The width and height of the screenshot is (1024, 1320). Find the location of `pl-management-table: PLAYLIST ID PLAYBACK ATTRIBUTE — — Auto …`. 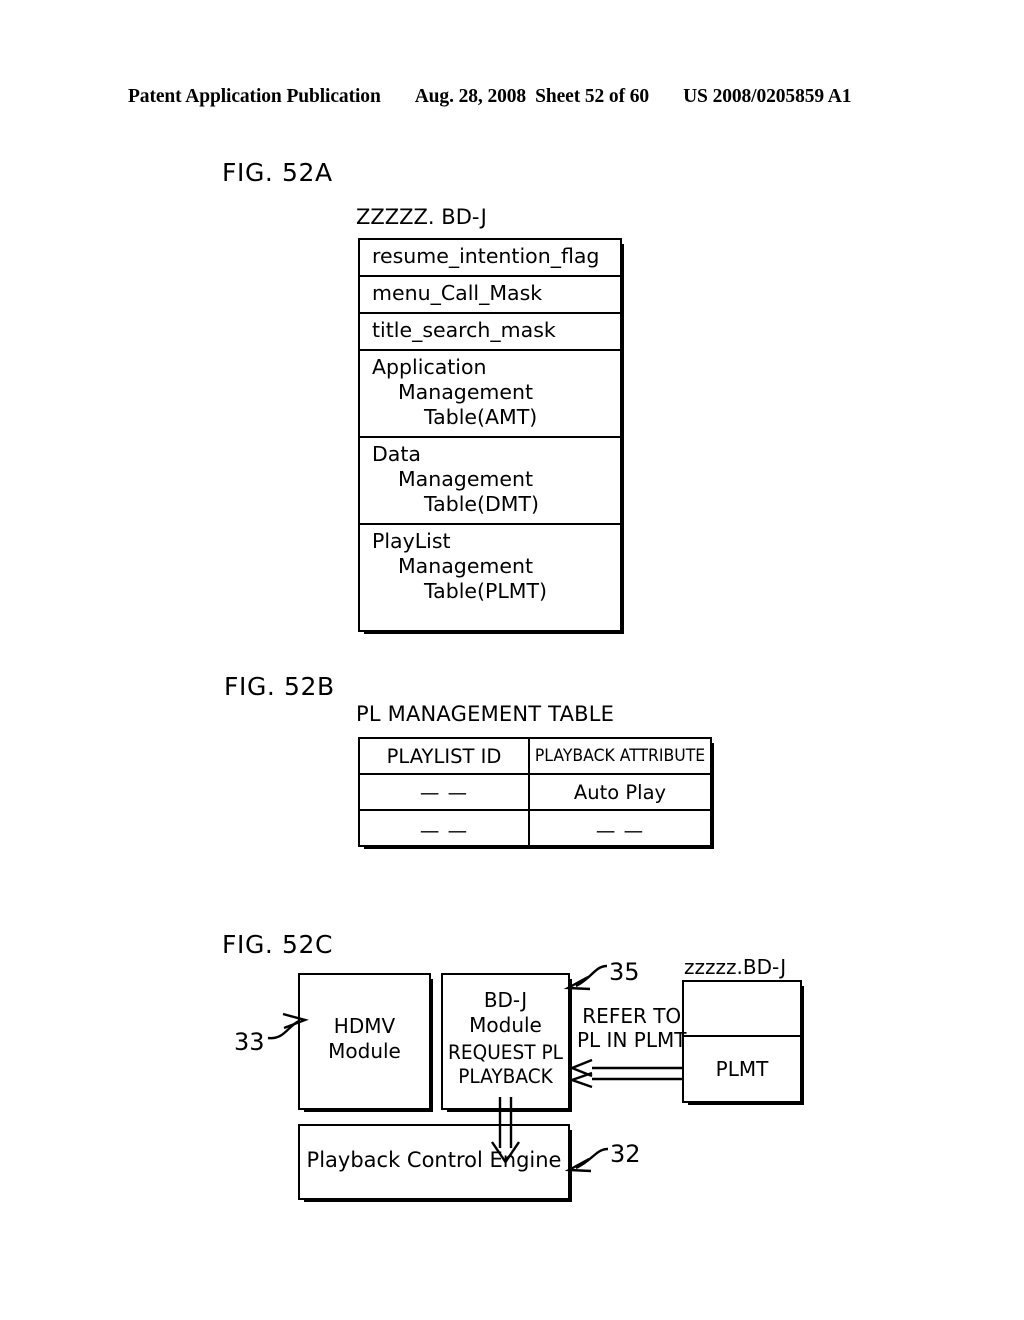

pl-management-table: PLAYLIST ID PLAYBACK ATTRIBUTE — — Auto … is located at coordinates (536, 793).